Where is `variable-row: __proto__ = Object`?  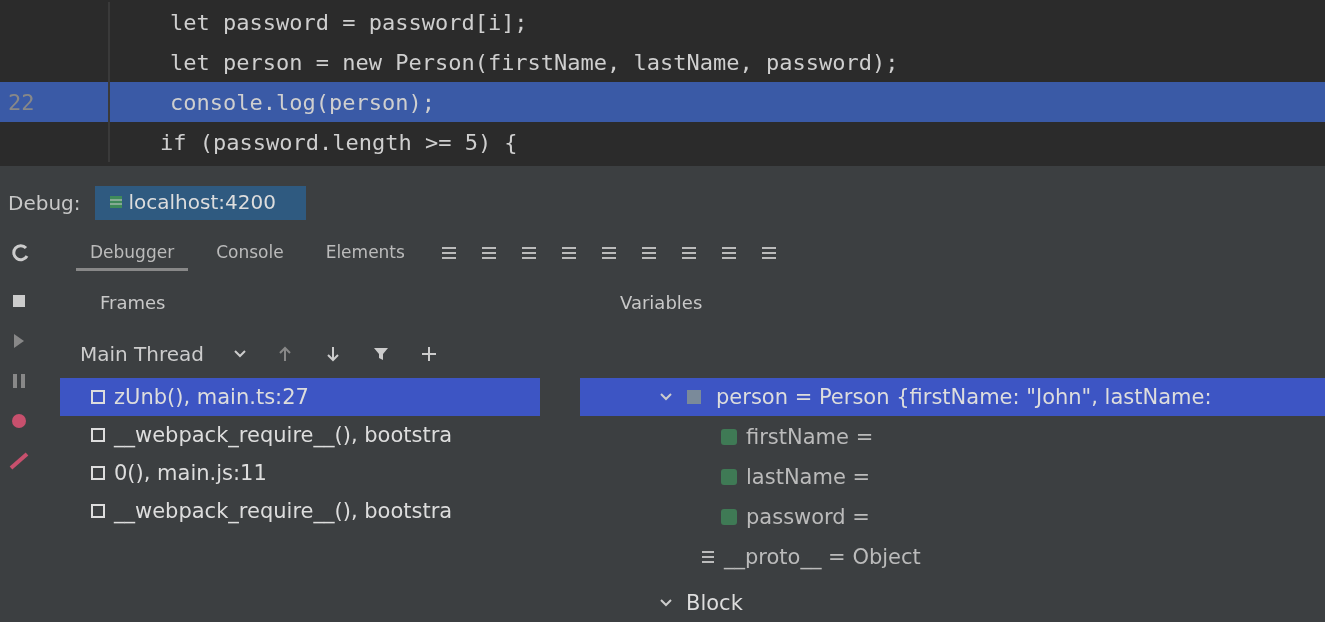 variable-row: __proto__ = Object is located at coordinates (952, 557).